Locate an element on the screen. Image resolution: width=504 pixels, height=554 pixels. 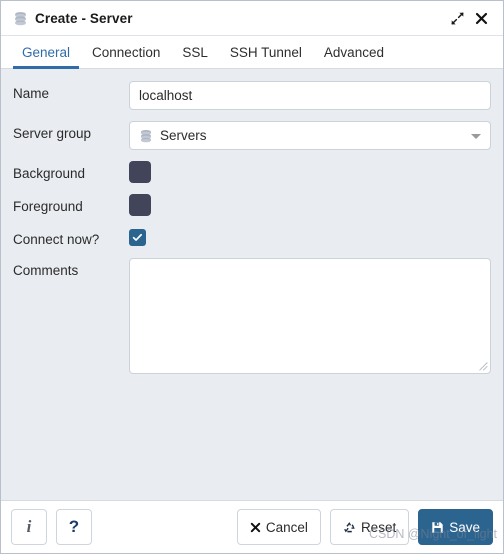
floppy-disk-icon is located at coordinates (437, 527).